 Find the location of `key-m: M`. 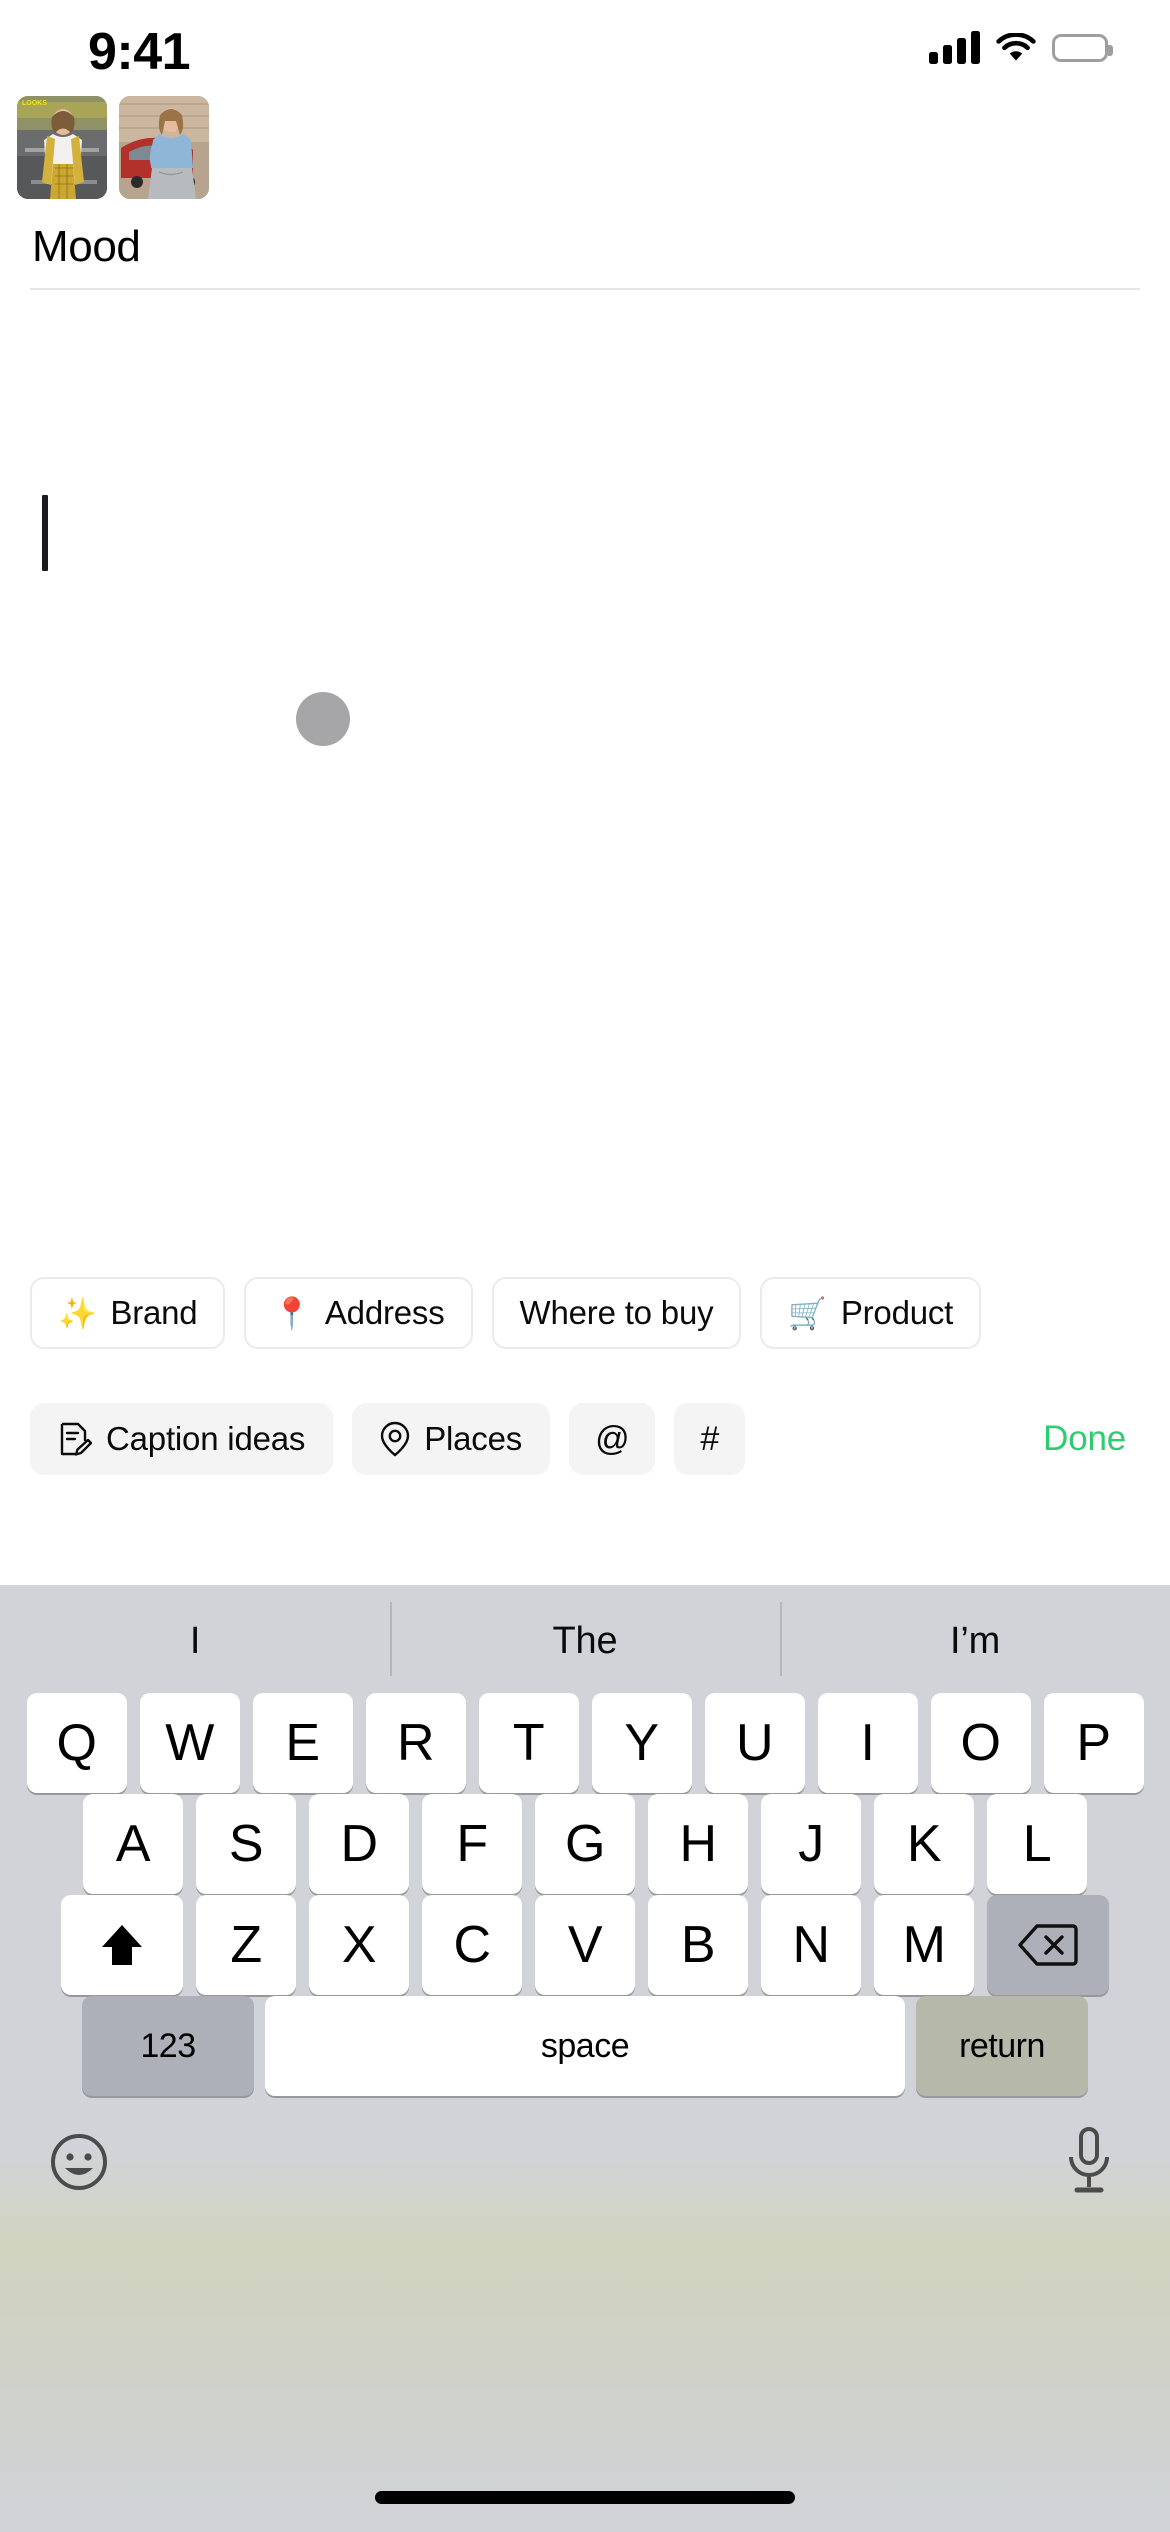

key-m: M is located at coordinates (924, 1945).